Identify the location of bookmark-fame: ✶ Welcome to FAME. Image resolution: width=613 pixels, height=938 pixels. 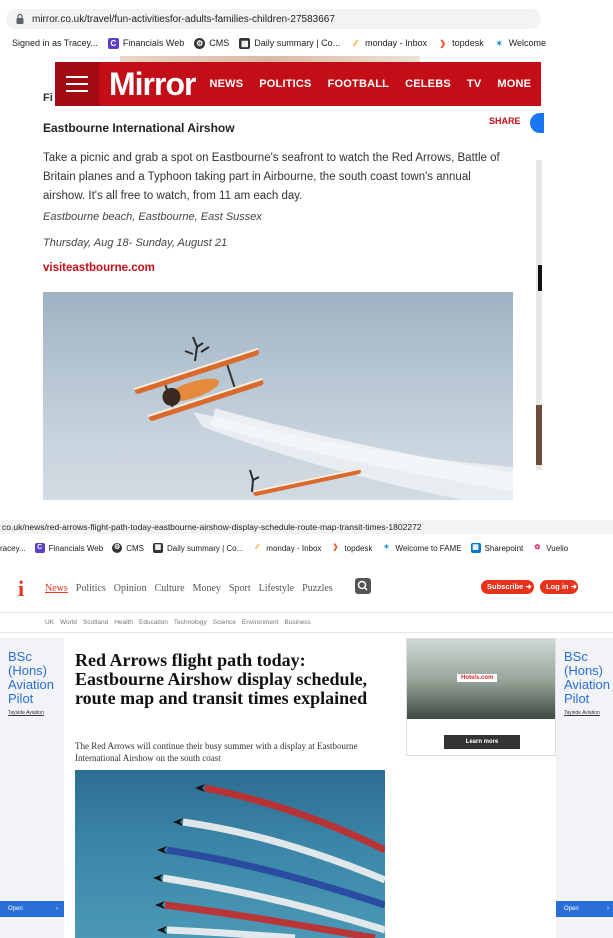
(421, 548).